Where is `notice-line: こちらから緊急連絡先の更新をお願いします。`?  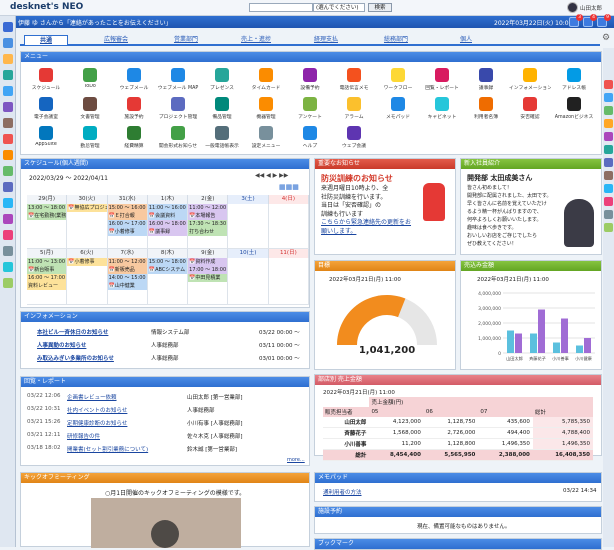 notice-line: こちらから緊急連絡先の更新をお願いします。 is located at coordinates (367, 227).